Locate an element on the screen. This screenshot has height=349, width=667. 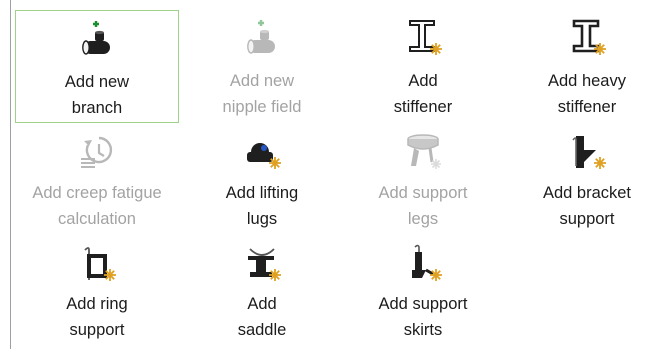
lifting-lug-icon is located at coordinates (264, 156).